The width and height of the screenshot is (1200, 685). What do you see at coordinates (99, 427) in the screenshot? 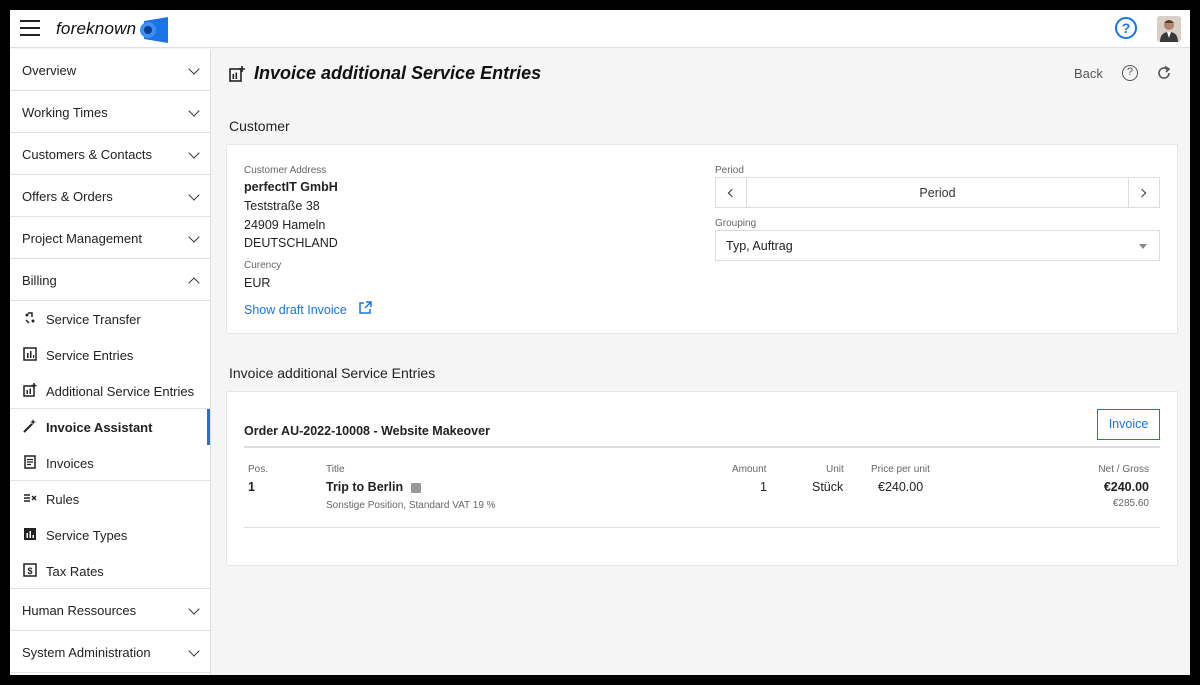
I see `sidebar-item-label: Invoice Assistant` at bounding box center [99, 427].